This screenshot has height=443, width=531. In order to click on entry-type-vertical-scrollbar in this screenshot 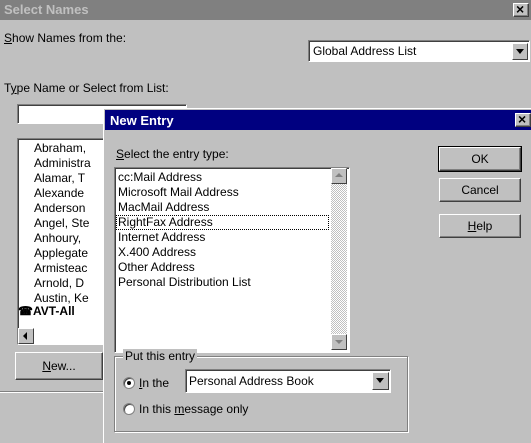, I will do `click(339, 259)`.